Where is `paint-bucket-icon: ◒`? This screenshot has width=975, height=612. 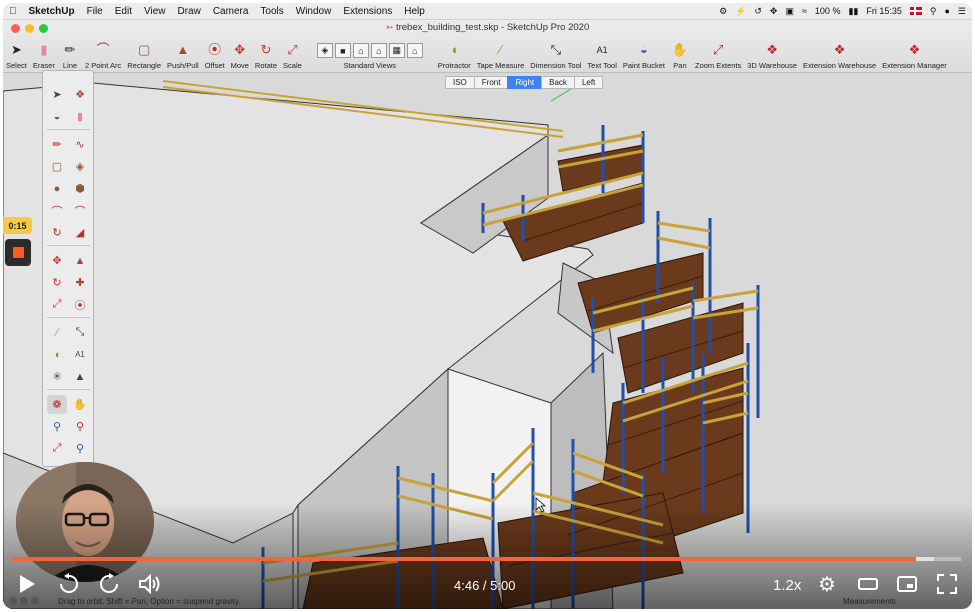
paint-bucket-icon: ◒ is located at coordinates (57, 116).